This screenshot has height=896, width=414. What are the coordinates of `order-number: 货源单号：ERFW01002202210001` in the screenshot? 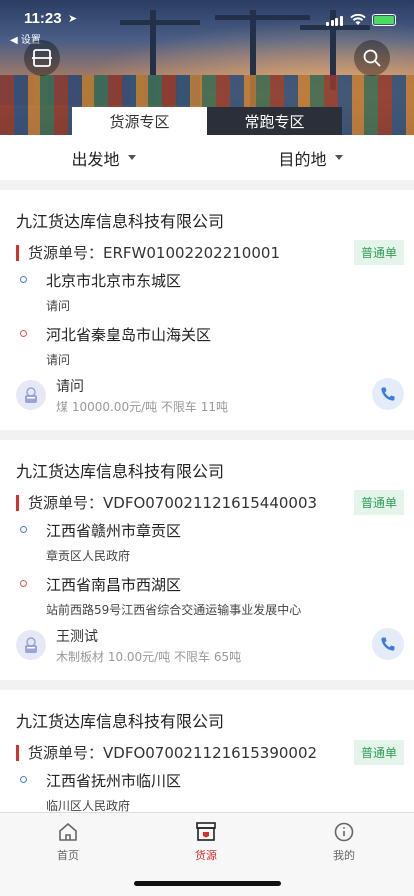 It's located at (154, 253).